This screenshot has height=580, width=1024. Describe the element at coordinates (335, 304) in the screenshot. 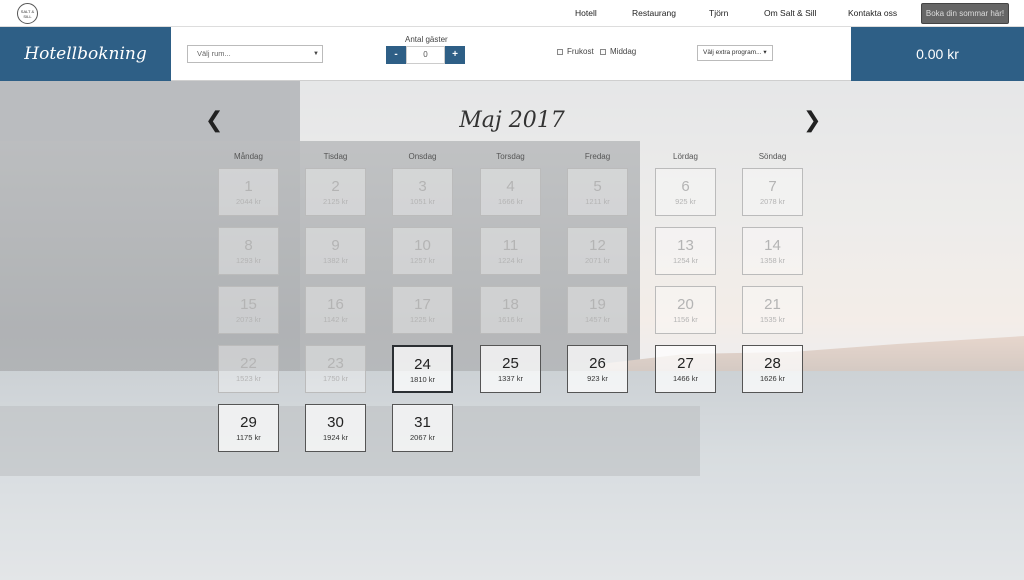

I see `day-number: 16` at that location.